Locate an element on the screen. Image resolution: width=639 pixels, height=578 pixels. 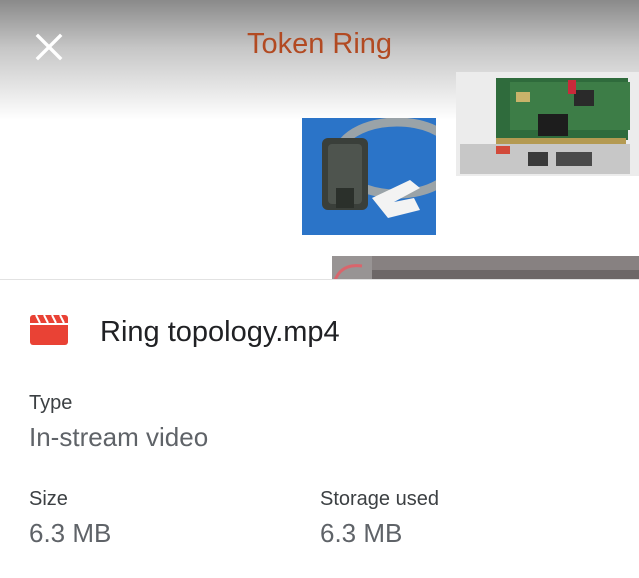
network-device-image is located at coordinates (485, 268).